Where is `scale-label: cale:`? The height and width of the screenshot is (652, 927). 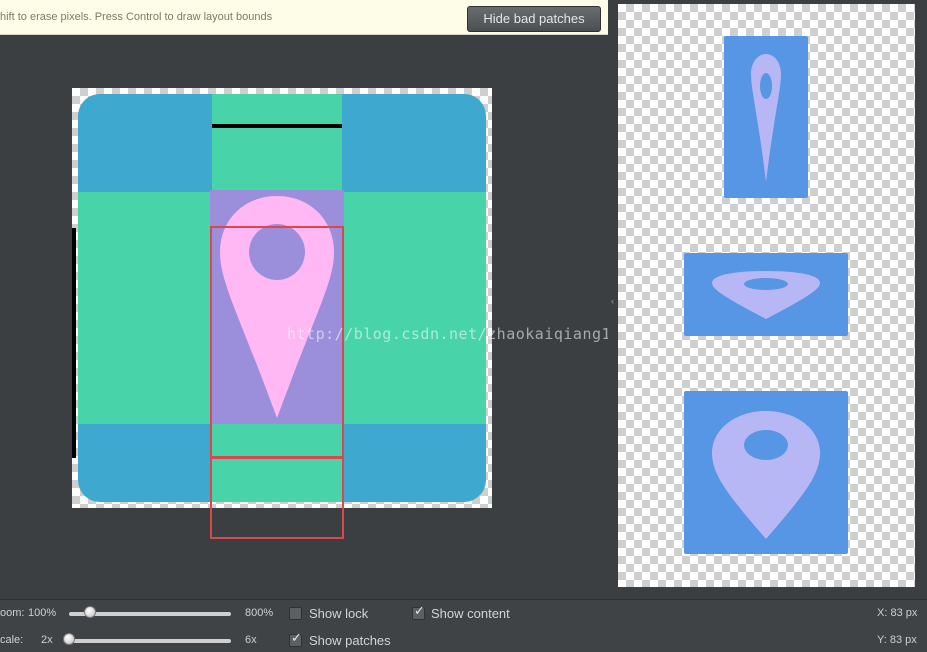 scale-label: cale: is located at coordinates (12, 640).